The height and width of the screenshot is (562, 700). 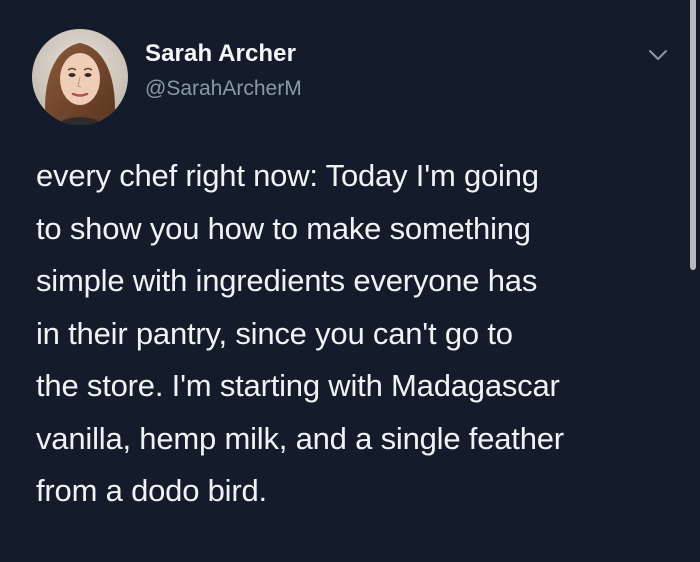 I want to click on tweet-text-line: from a dodo bird., so click(x=151, y=490).